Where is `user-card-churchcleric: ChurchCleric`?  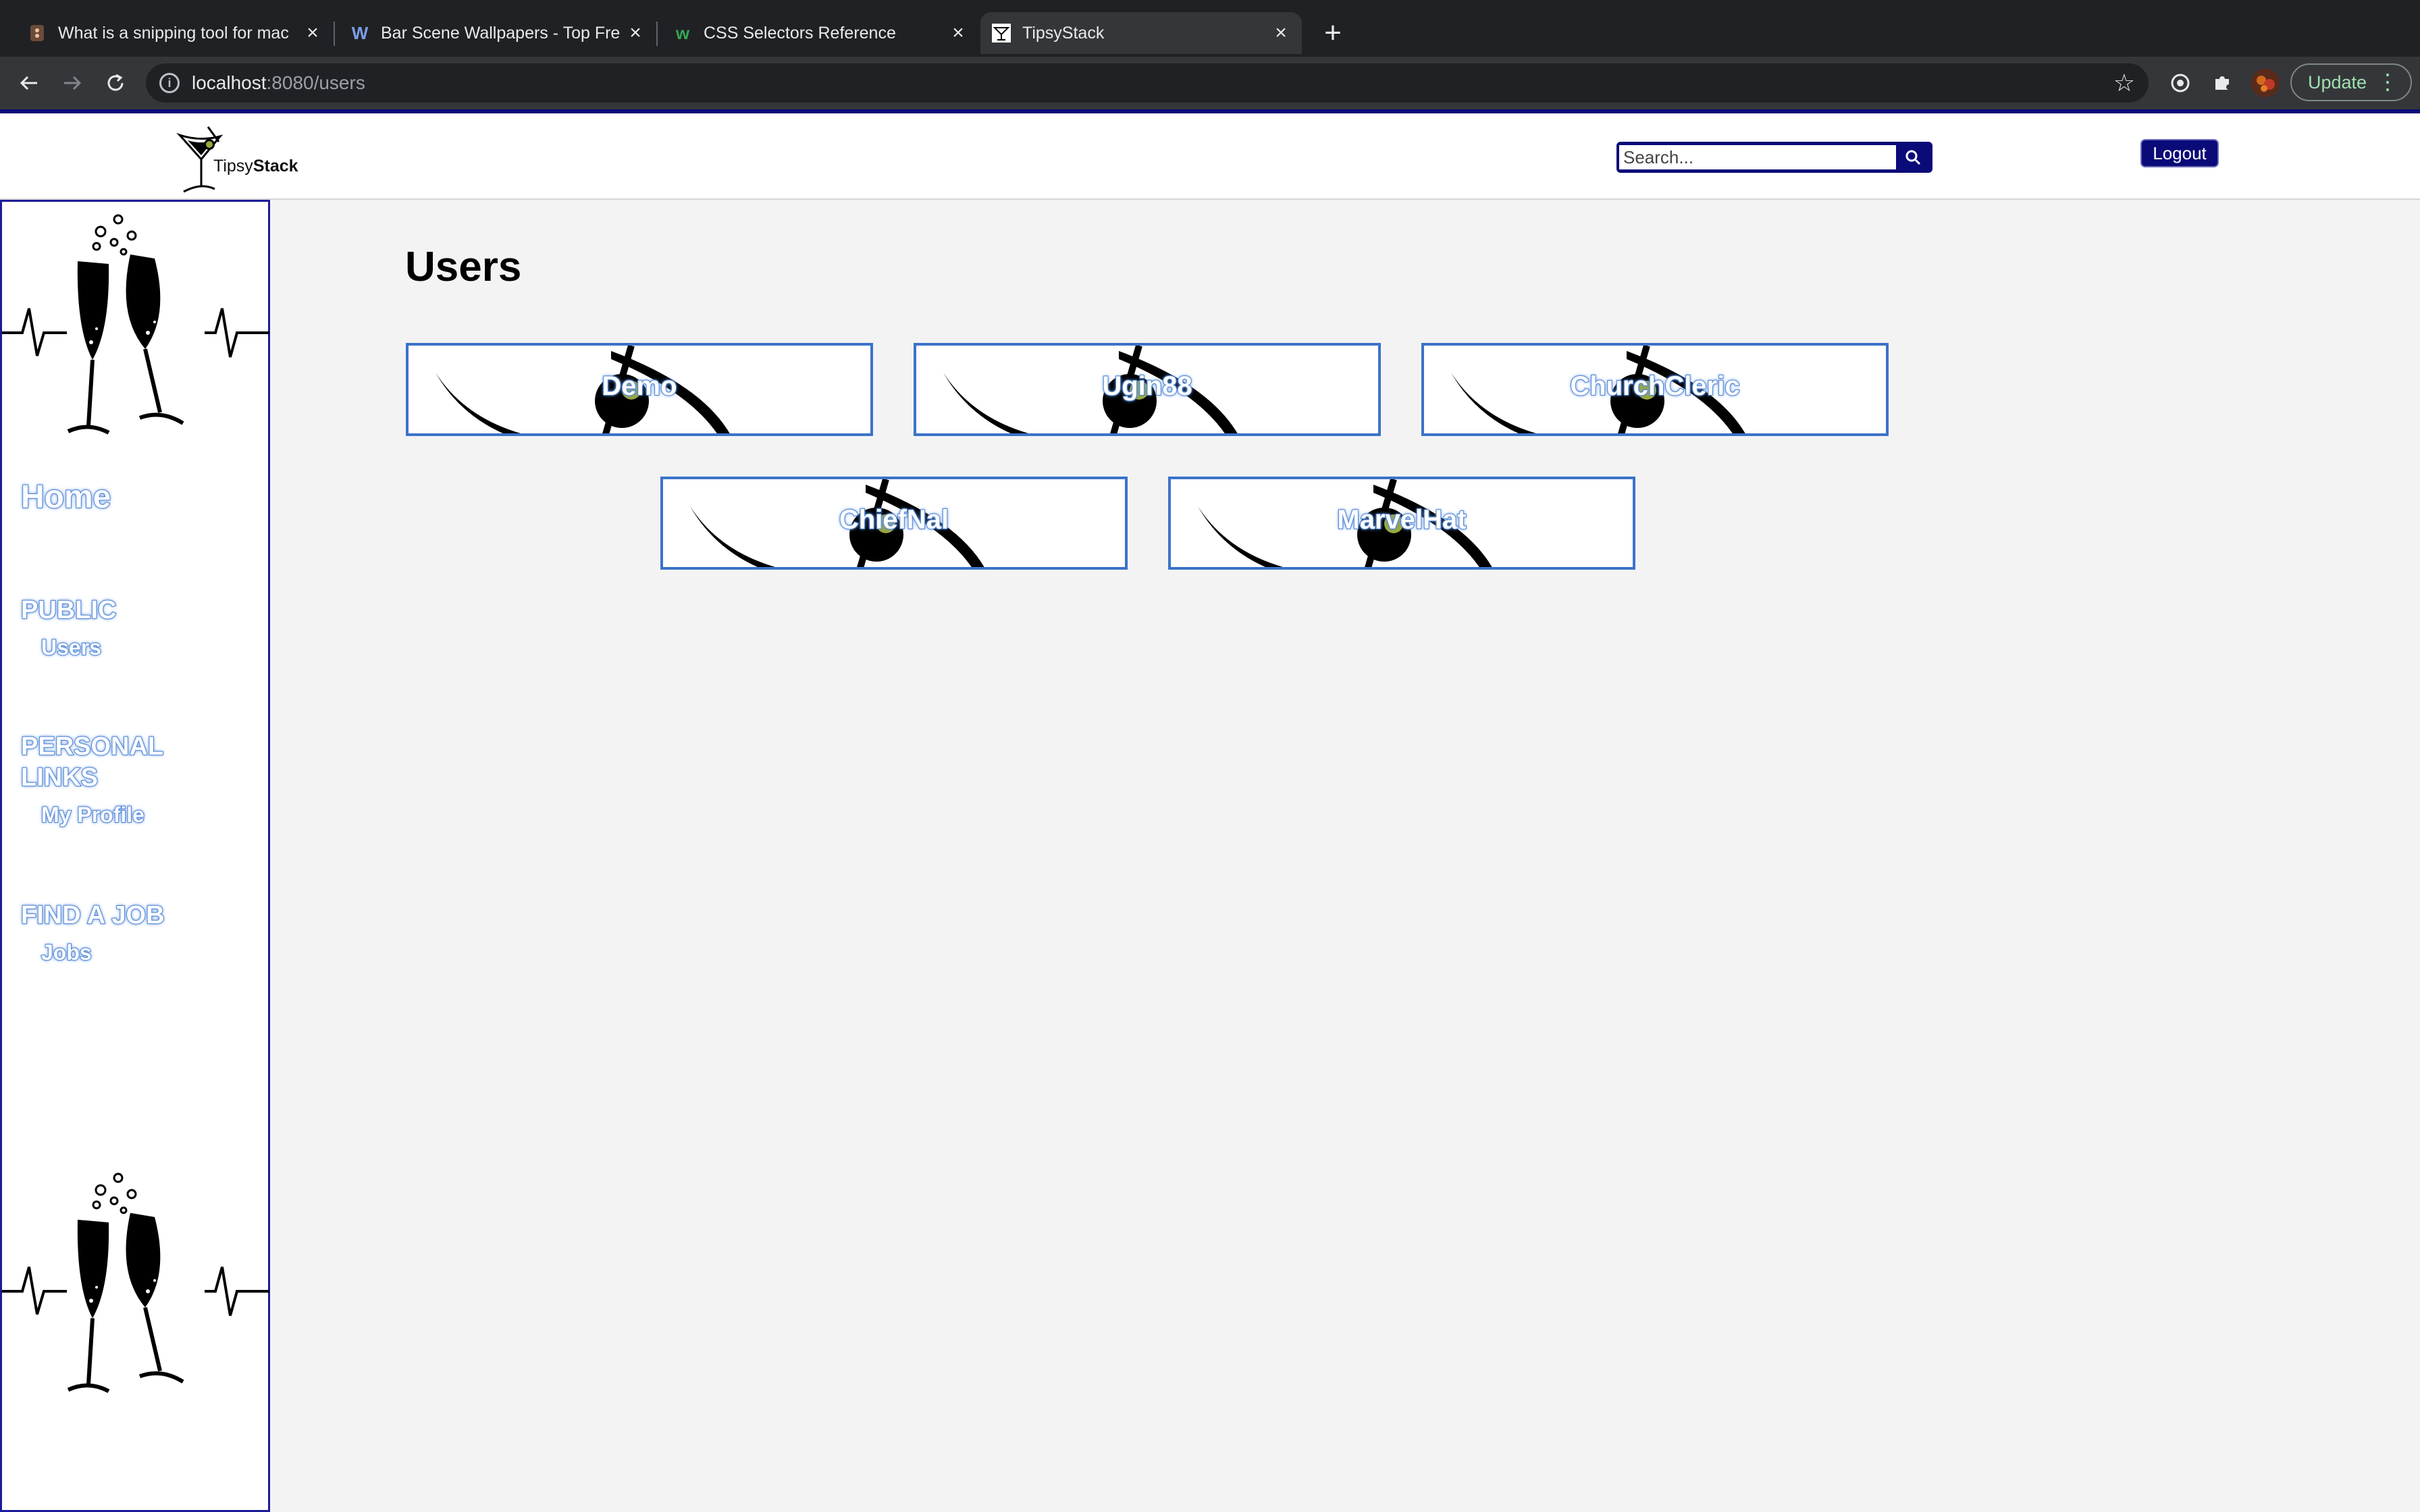
user-card-churchcleric: ChurchCleric is located at coordinates (1655, 389).